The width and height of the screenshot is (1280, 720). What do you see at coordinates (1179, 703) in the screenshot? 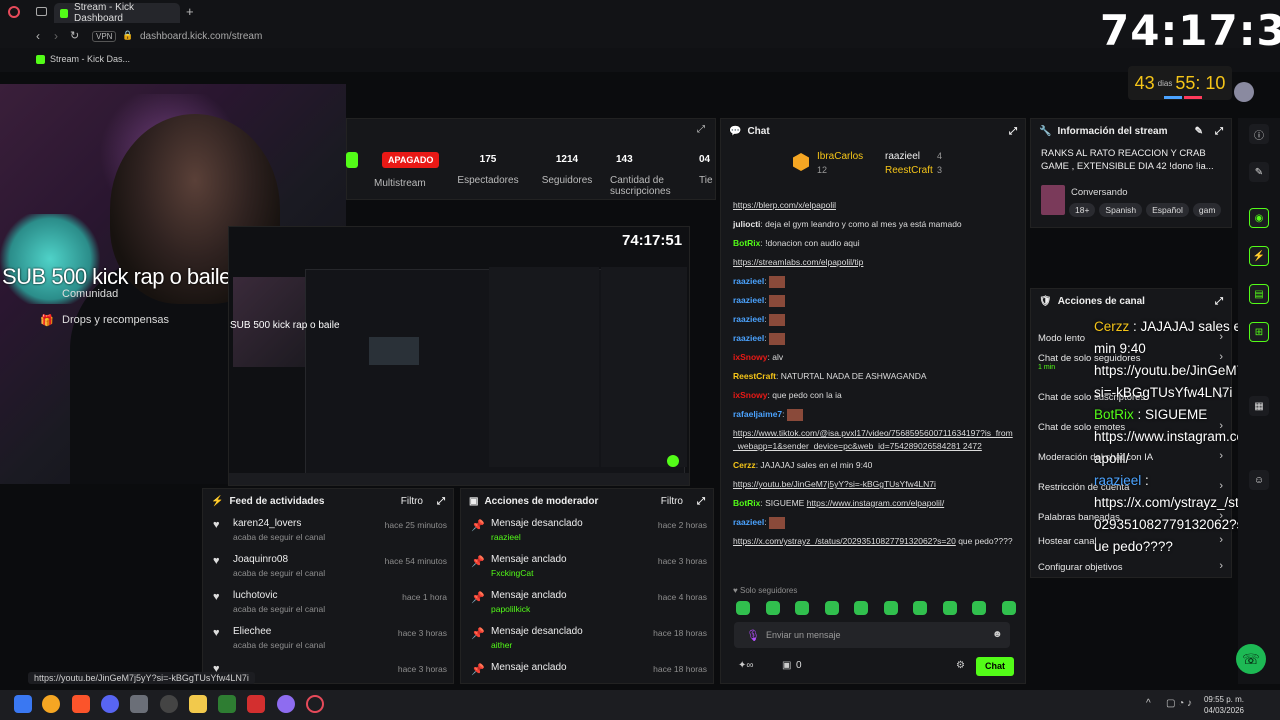
I see `tray-icons: ▢ ◔ ♪` at bounding box center [1179, 703].